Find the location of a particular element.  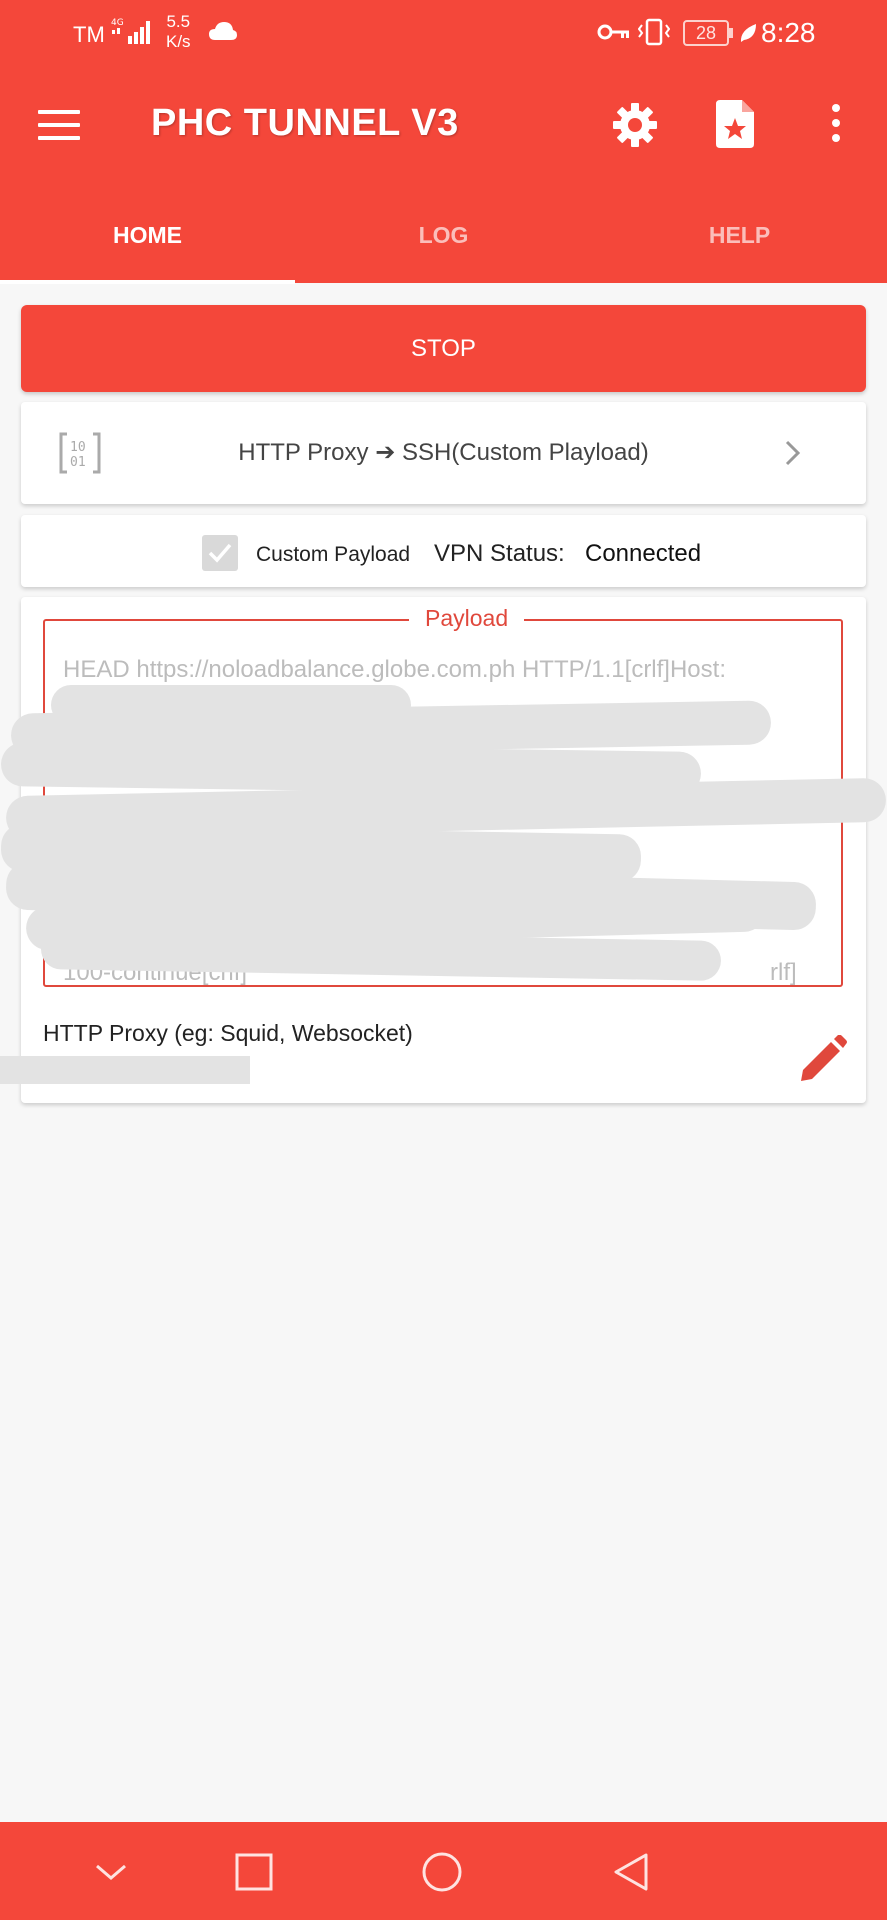

network-speed: 5.5 K/s is located at coordinates (178, 32).